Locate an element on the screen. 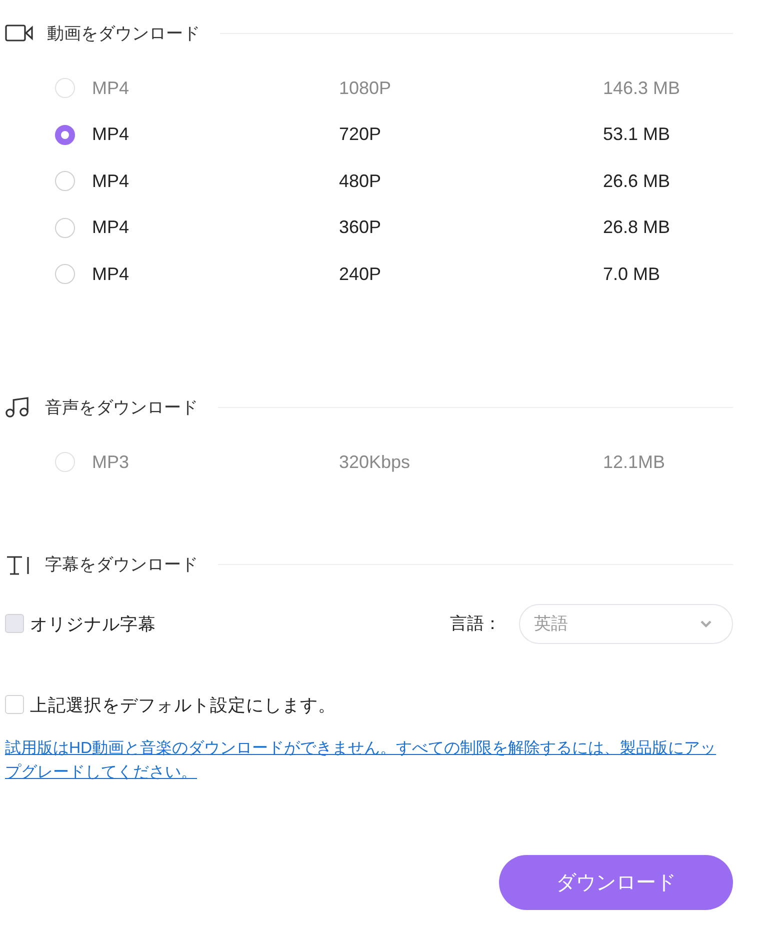  size-label: 146.3 MB is located at coordinates (641, 88).